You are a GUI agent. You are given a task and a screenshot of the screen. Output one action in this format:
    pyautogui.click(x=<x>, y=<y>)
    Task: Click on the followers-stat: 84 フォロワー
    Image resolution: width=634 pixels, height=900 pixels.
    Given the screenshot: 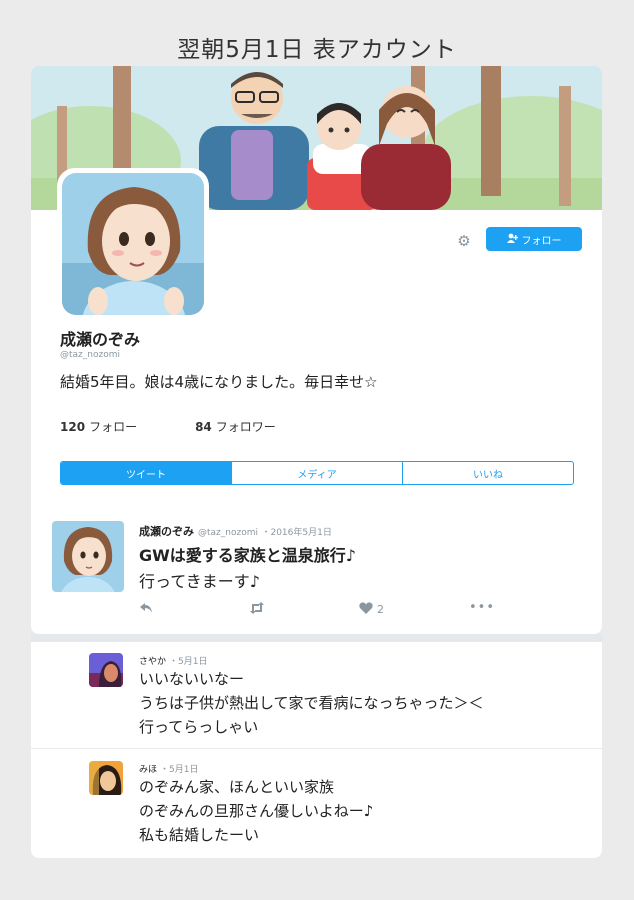 What is the action you would take?
    pyautogui.click(x=235, y=426)
    